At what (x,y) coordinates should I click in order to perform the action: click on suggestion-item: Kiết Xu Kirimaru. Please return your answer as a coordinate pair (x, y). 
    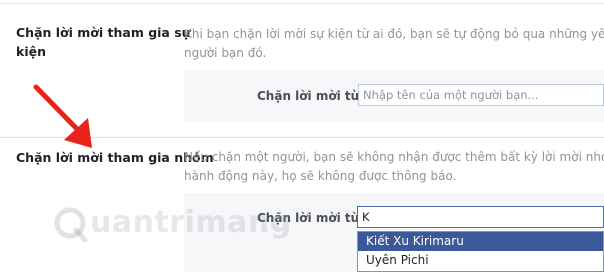
    Looking at the image, I should click on (480, 241).